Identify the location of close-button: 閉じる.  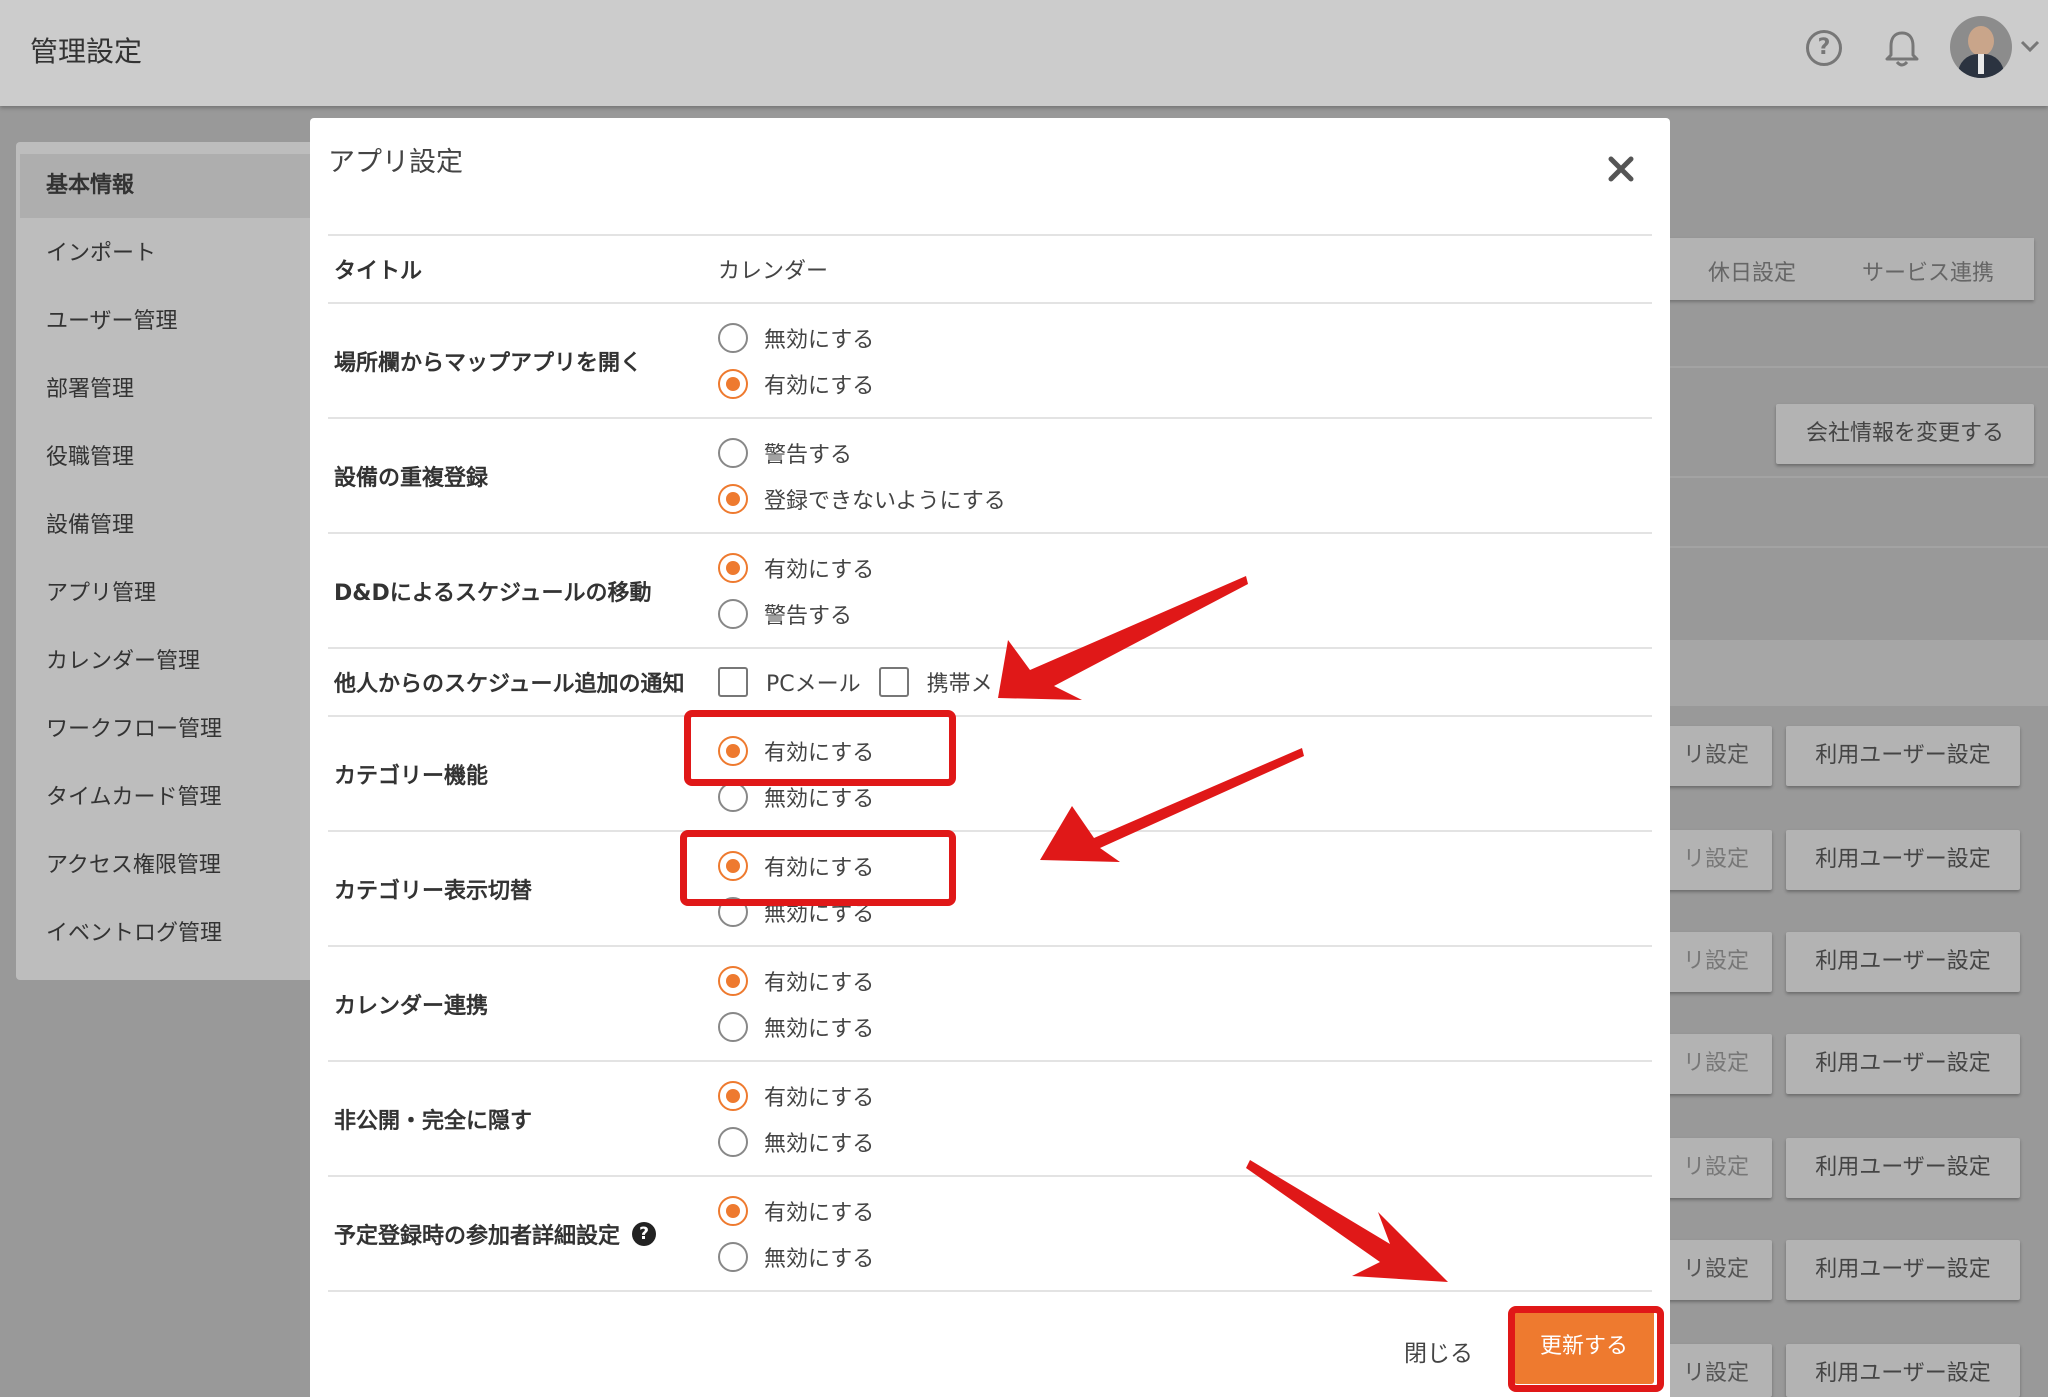
(1438, 1351).